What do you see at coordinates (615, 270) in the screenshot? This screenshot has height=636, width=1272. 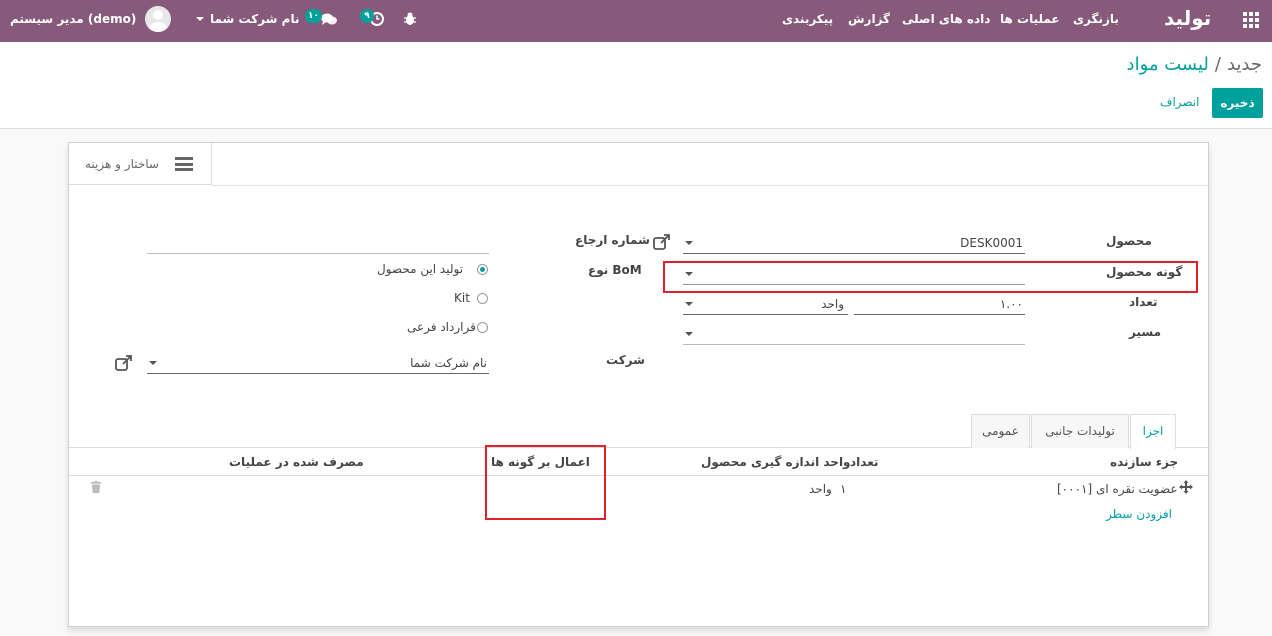 I see `bom-type-label: نوع BoM` at bounding box center [615, 270].